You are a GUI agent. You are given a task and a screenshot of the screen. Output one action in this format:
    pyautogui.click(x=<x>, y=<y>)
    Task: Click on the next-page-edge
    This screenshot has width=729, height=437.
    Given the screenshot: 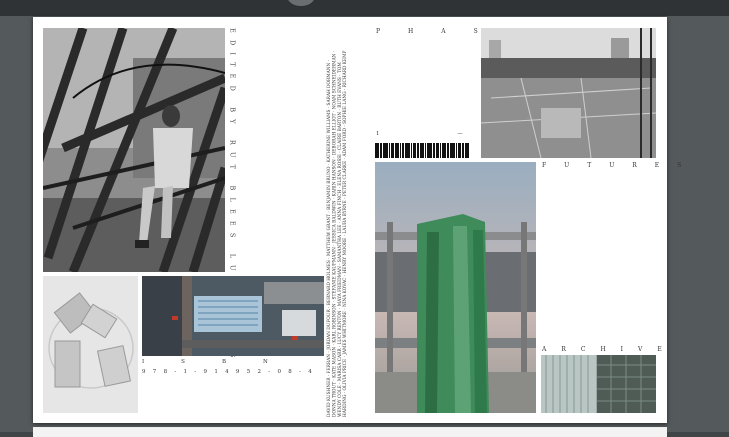 What is the action you would take?
    pyautogui.click(x=350, y=432)
    